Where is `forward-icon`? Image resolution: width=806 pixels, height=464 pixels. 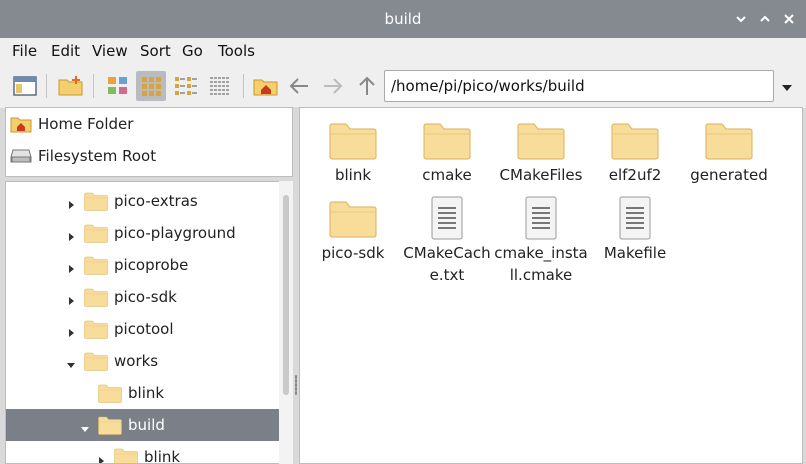
forward-icon is located at coordinates (333, 86).